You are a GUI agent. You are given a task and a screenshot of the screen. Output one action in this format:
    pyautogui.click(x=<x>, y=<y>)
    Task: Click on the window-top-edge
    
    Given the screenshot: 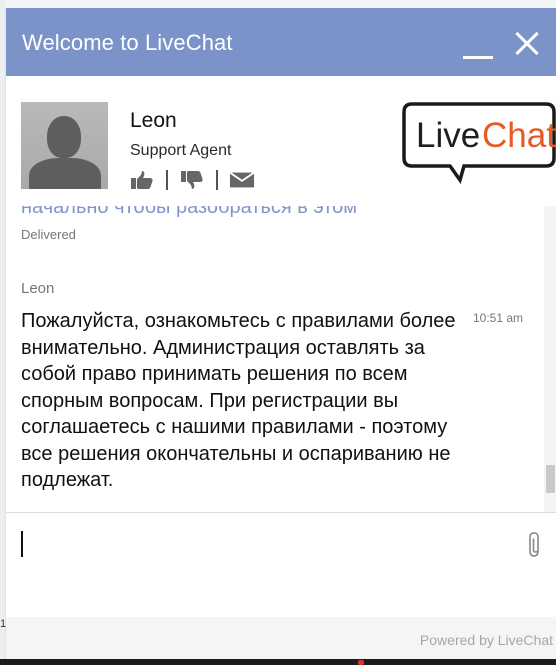 What is the action you would take?
    pyautogui.click(x=278, y=4)
    